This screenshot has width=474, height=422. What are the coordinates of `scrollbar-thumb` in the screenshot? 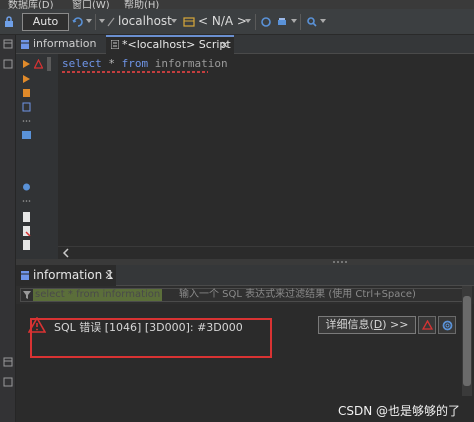 It's located at (467, 341).